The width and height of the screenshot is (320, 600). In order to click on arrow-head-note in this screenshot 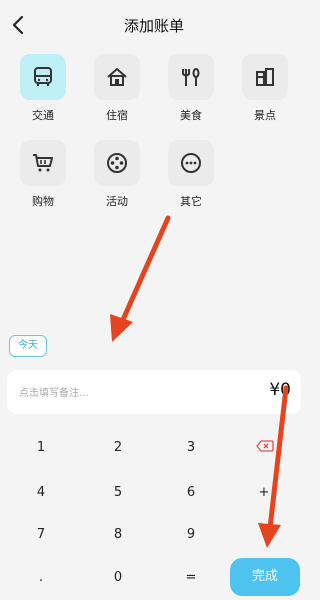, I will do `click(121, 328)`.